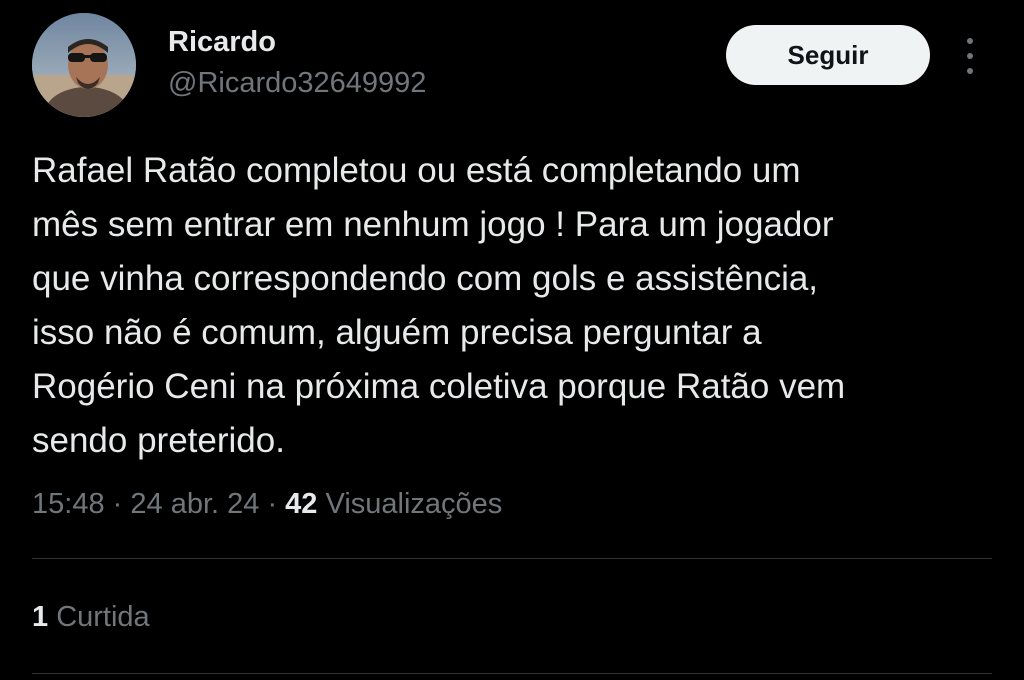  I want to click on views-label: Visualizações, so click(414, 504).